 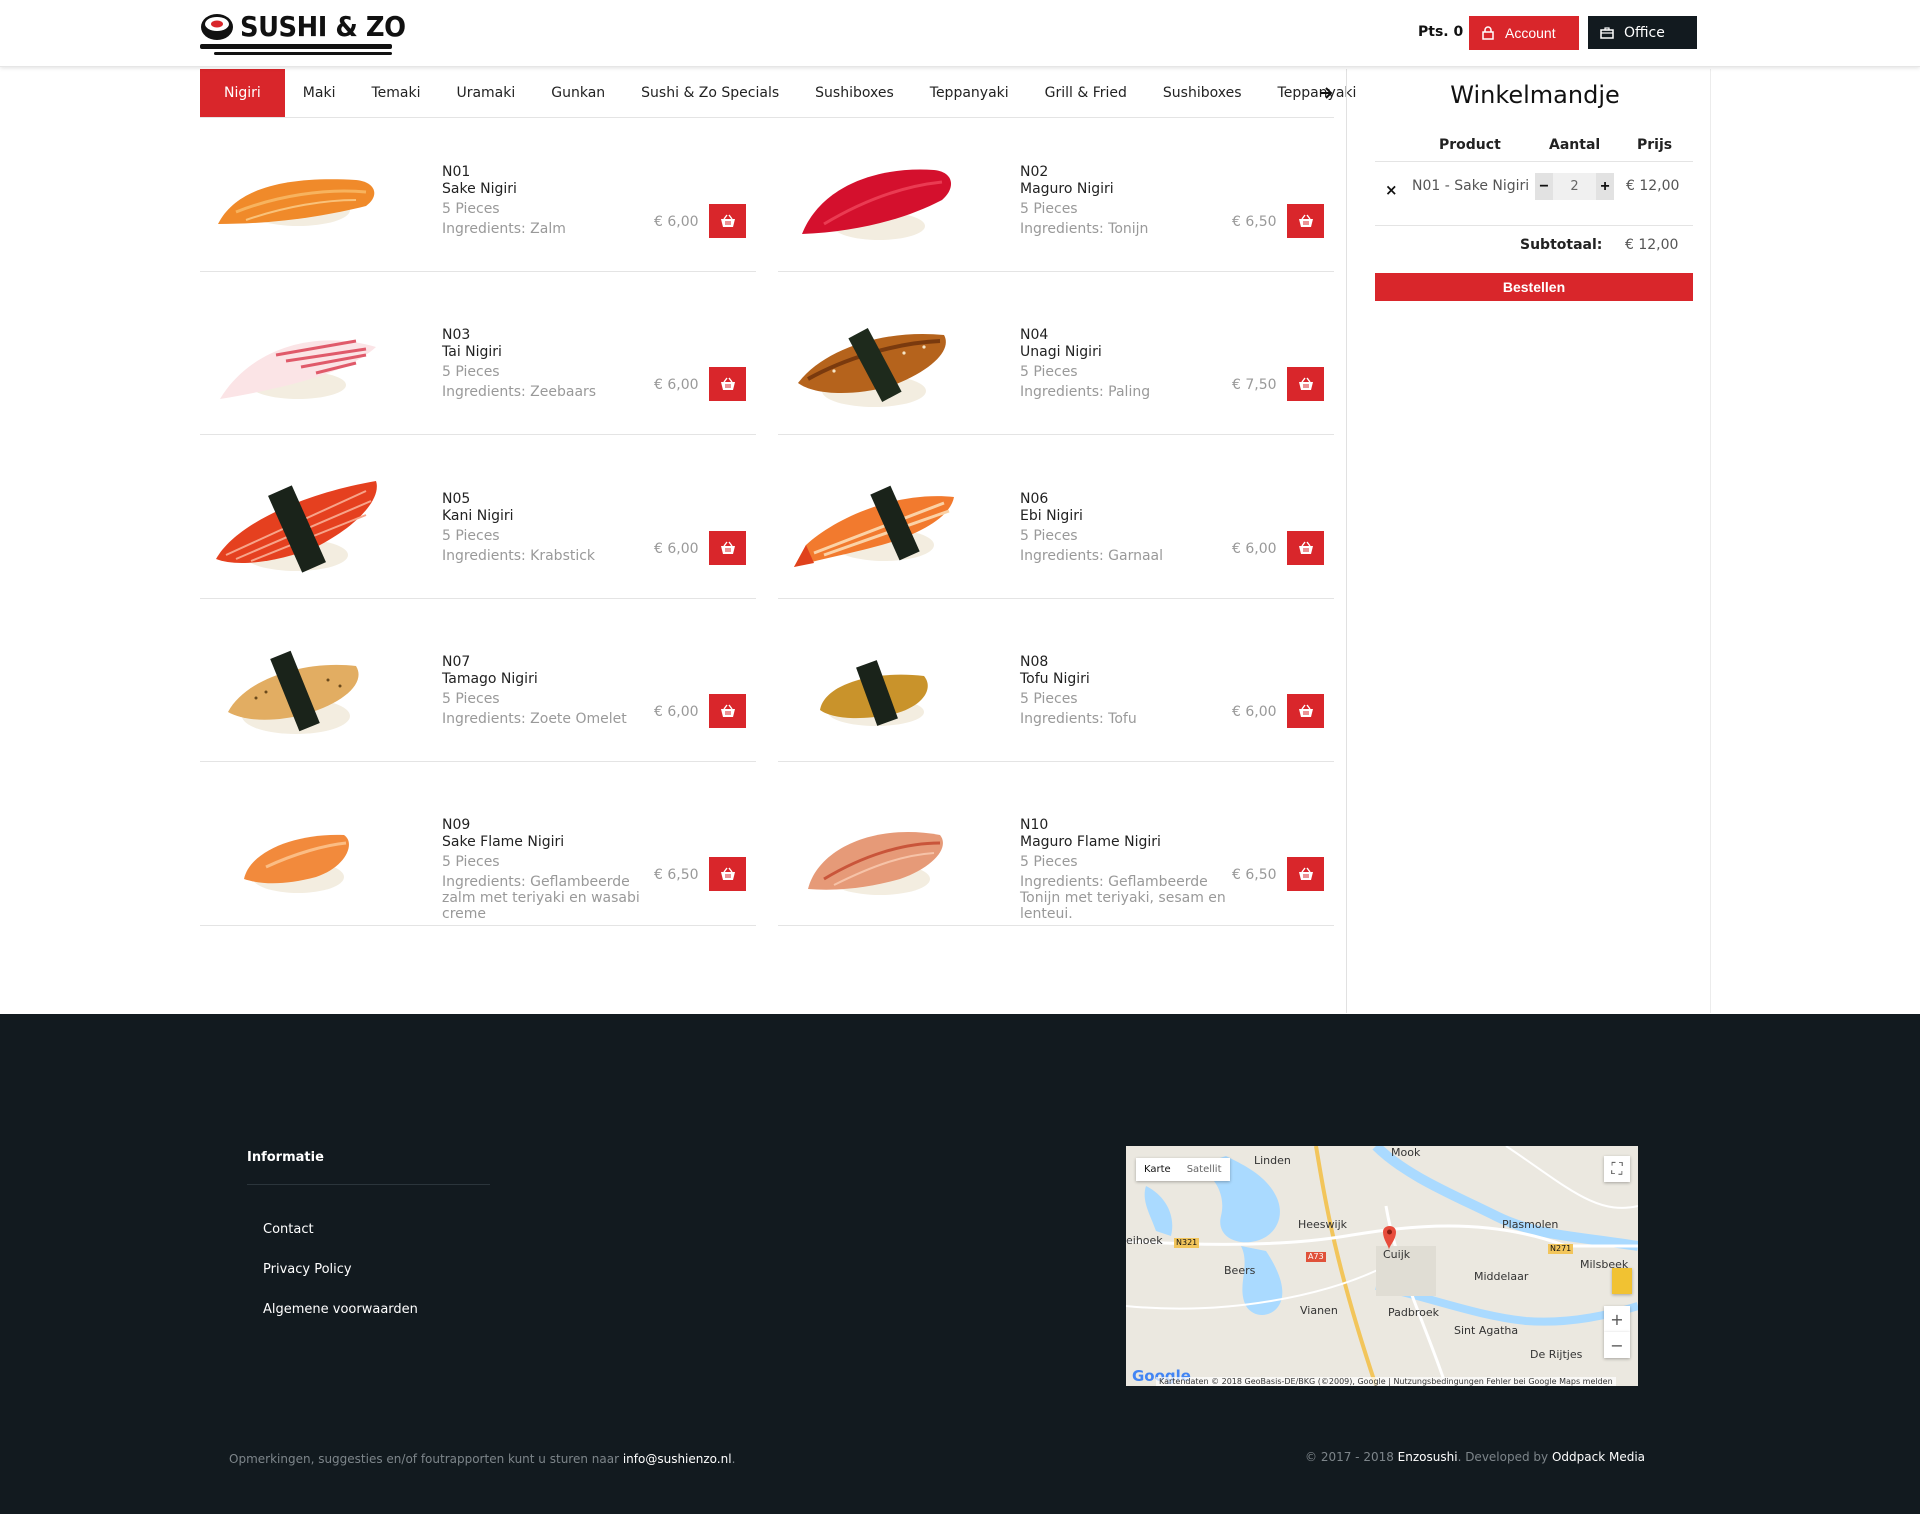 I want to click on tab-maki: Maki, so click(x=319, y=93).